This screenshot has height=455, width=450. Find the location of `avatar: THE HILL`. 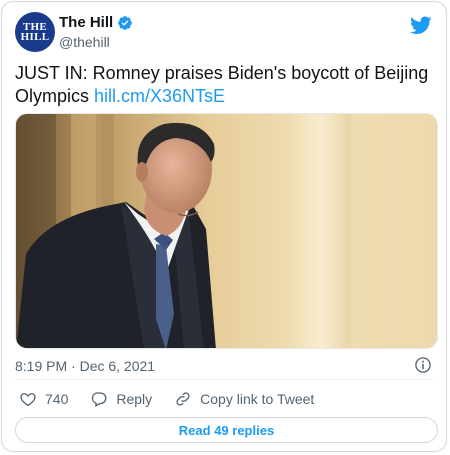

avatar: THE HILL is located at coordinates (35, 32).